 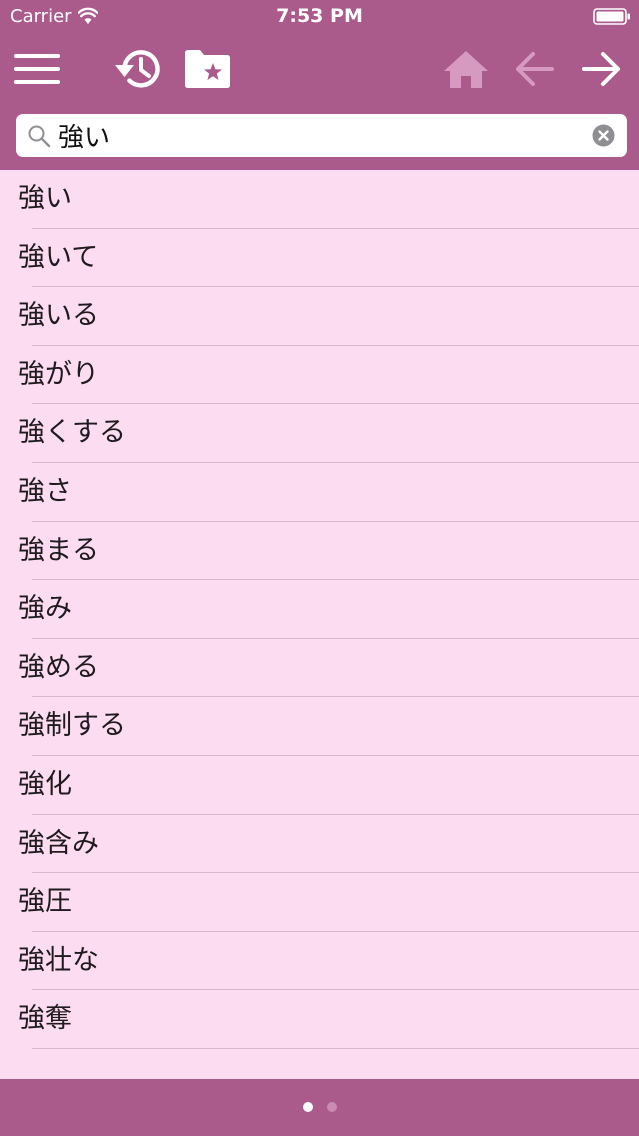 I want to click on clear-search-icon, so click(x=603, y=135).